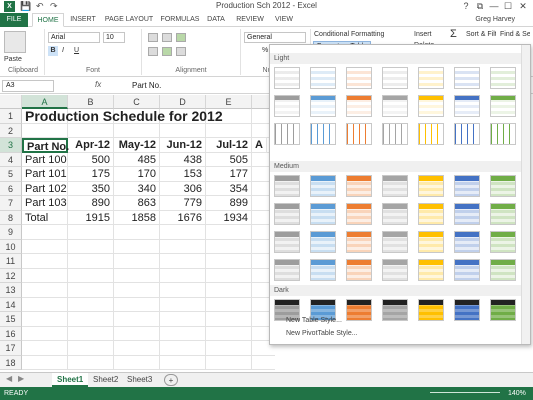 The image size is (533, 400). I want to click on row-header: 14, so click(11, 304).